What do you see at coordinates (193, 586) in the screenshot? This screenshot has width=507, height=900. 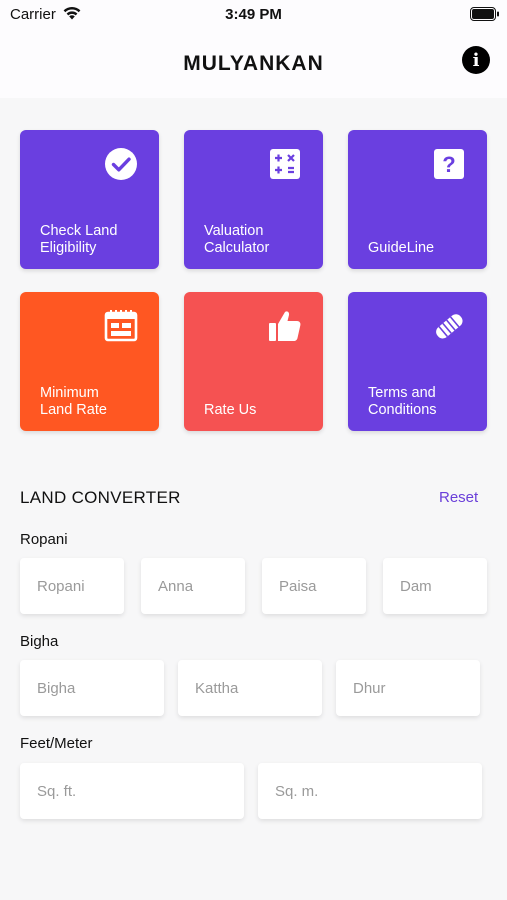 I see `anna-input` at bounding box center [193, 586].